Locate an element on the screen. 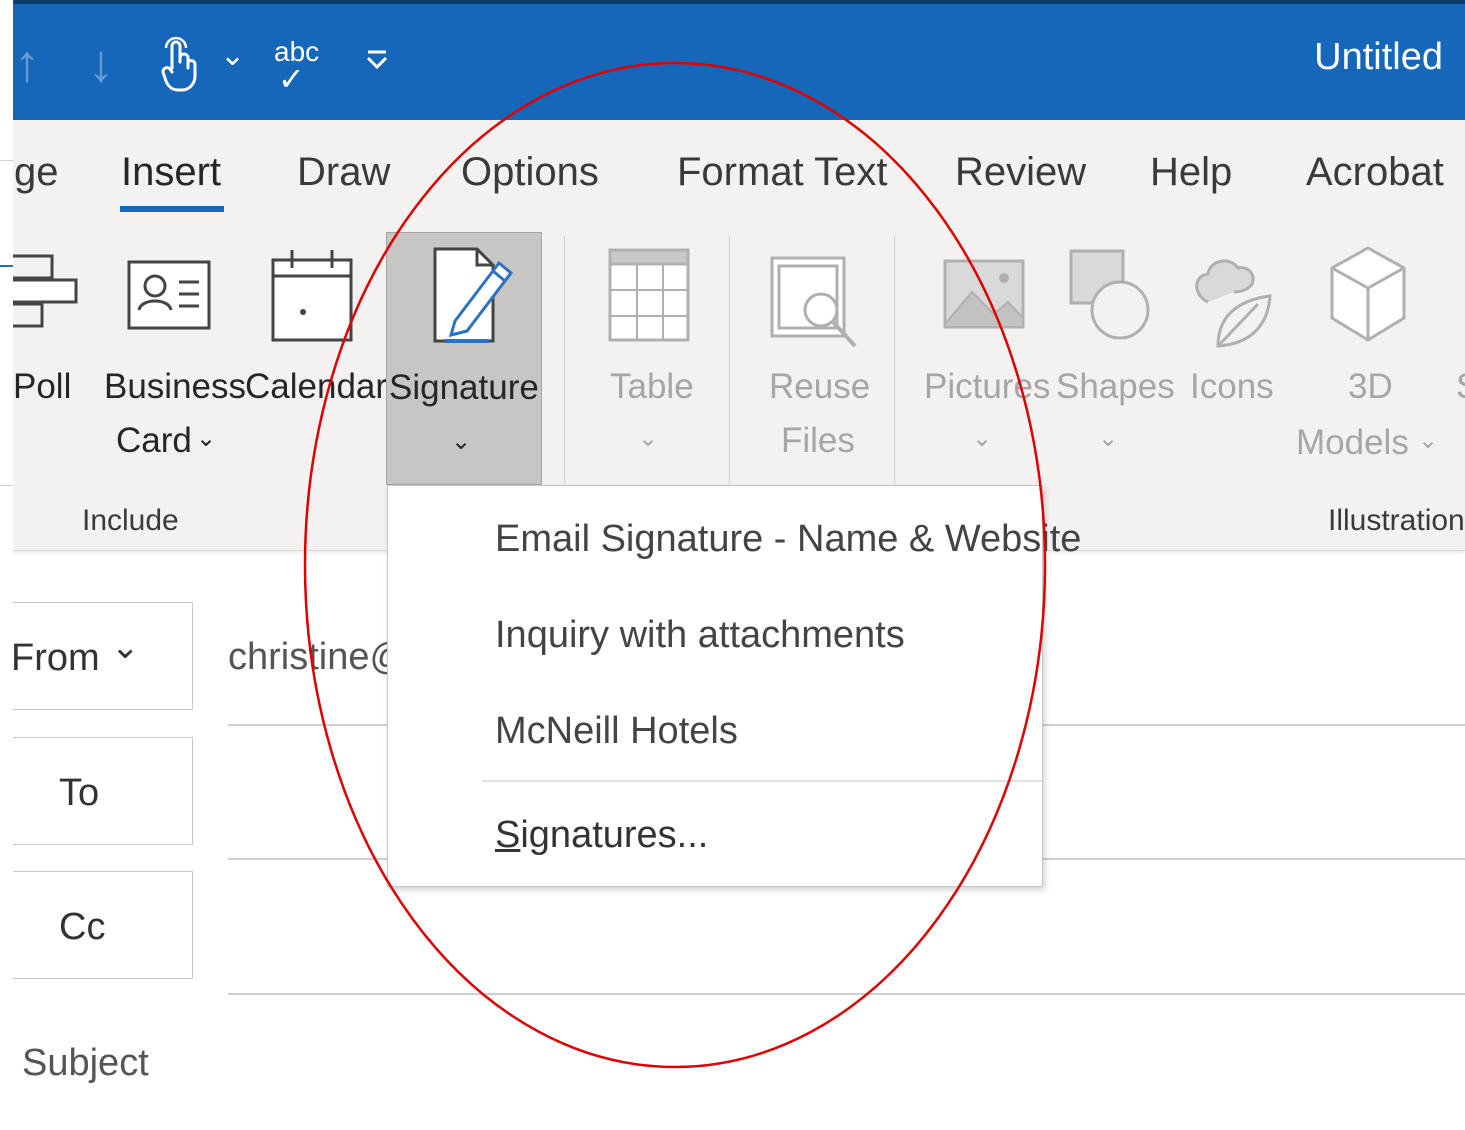 Image resolution: width=1465 pixels, height=1130 pixels. from-value: christine@ is located at coordinates (318, 657).